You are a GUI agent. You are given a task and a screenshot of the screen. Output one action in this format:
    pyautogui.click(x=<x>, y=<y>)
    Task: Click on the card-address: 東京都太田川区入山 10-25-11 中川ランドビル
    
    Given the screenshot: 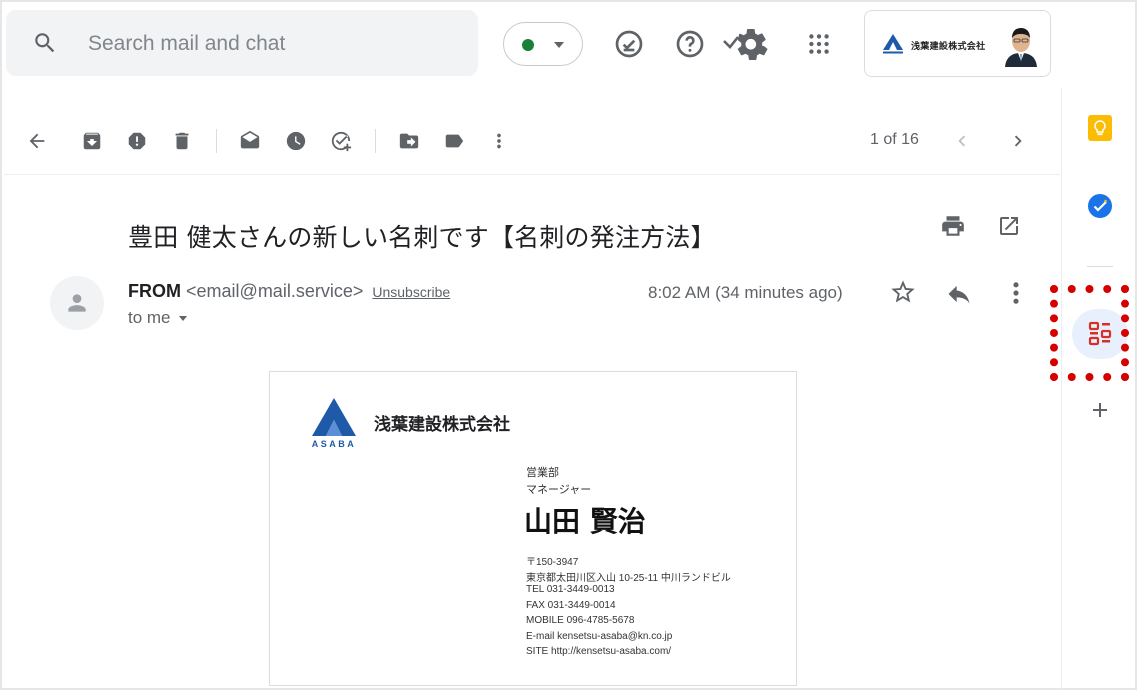 What is the action you would take?
    pyautogui.click(x=628, y=578)
    